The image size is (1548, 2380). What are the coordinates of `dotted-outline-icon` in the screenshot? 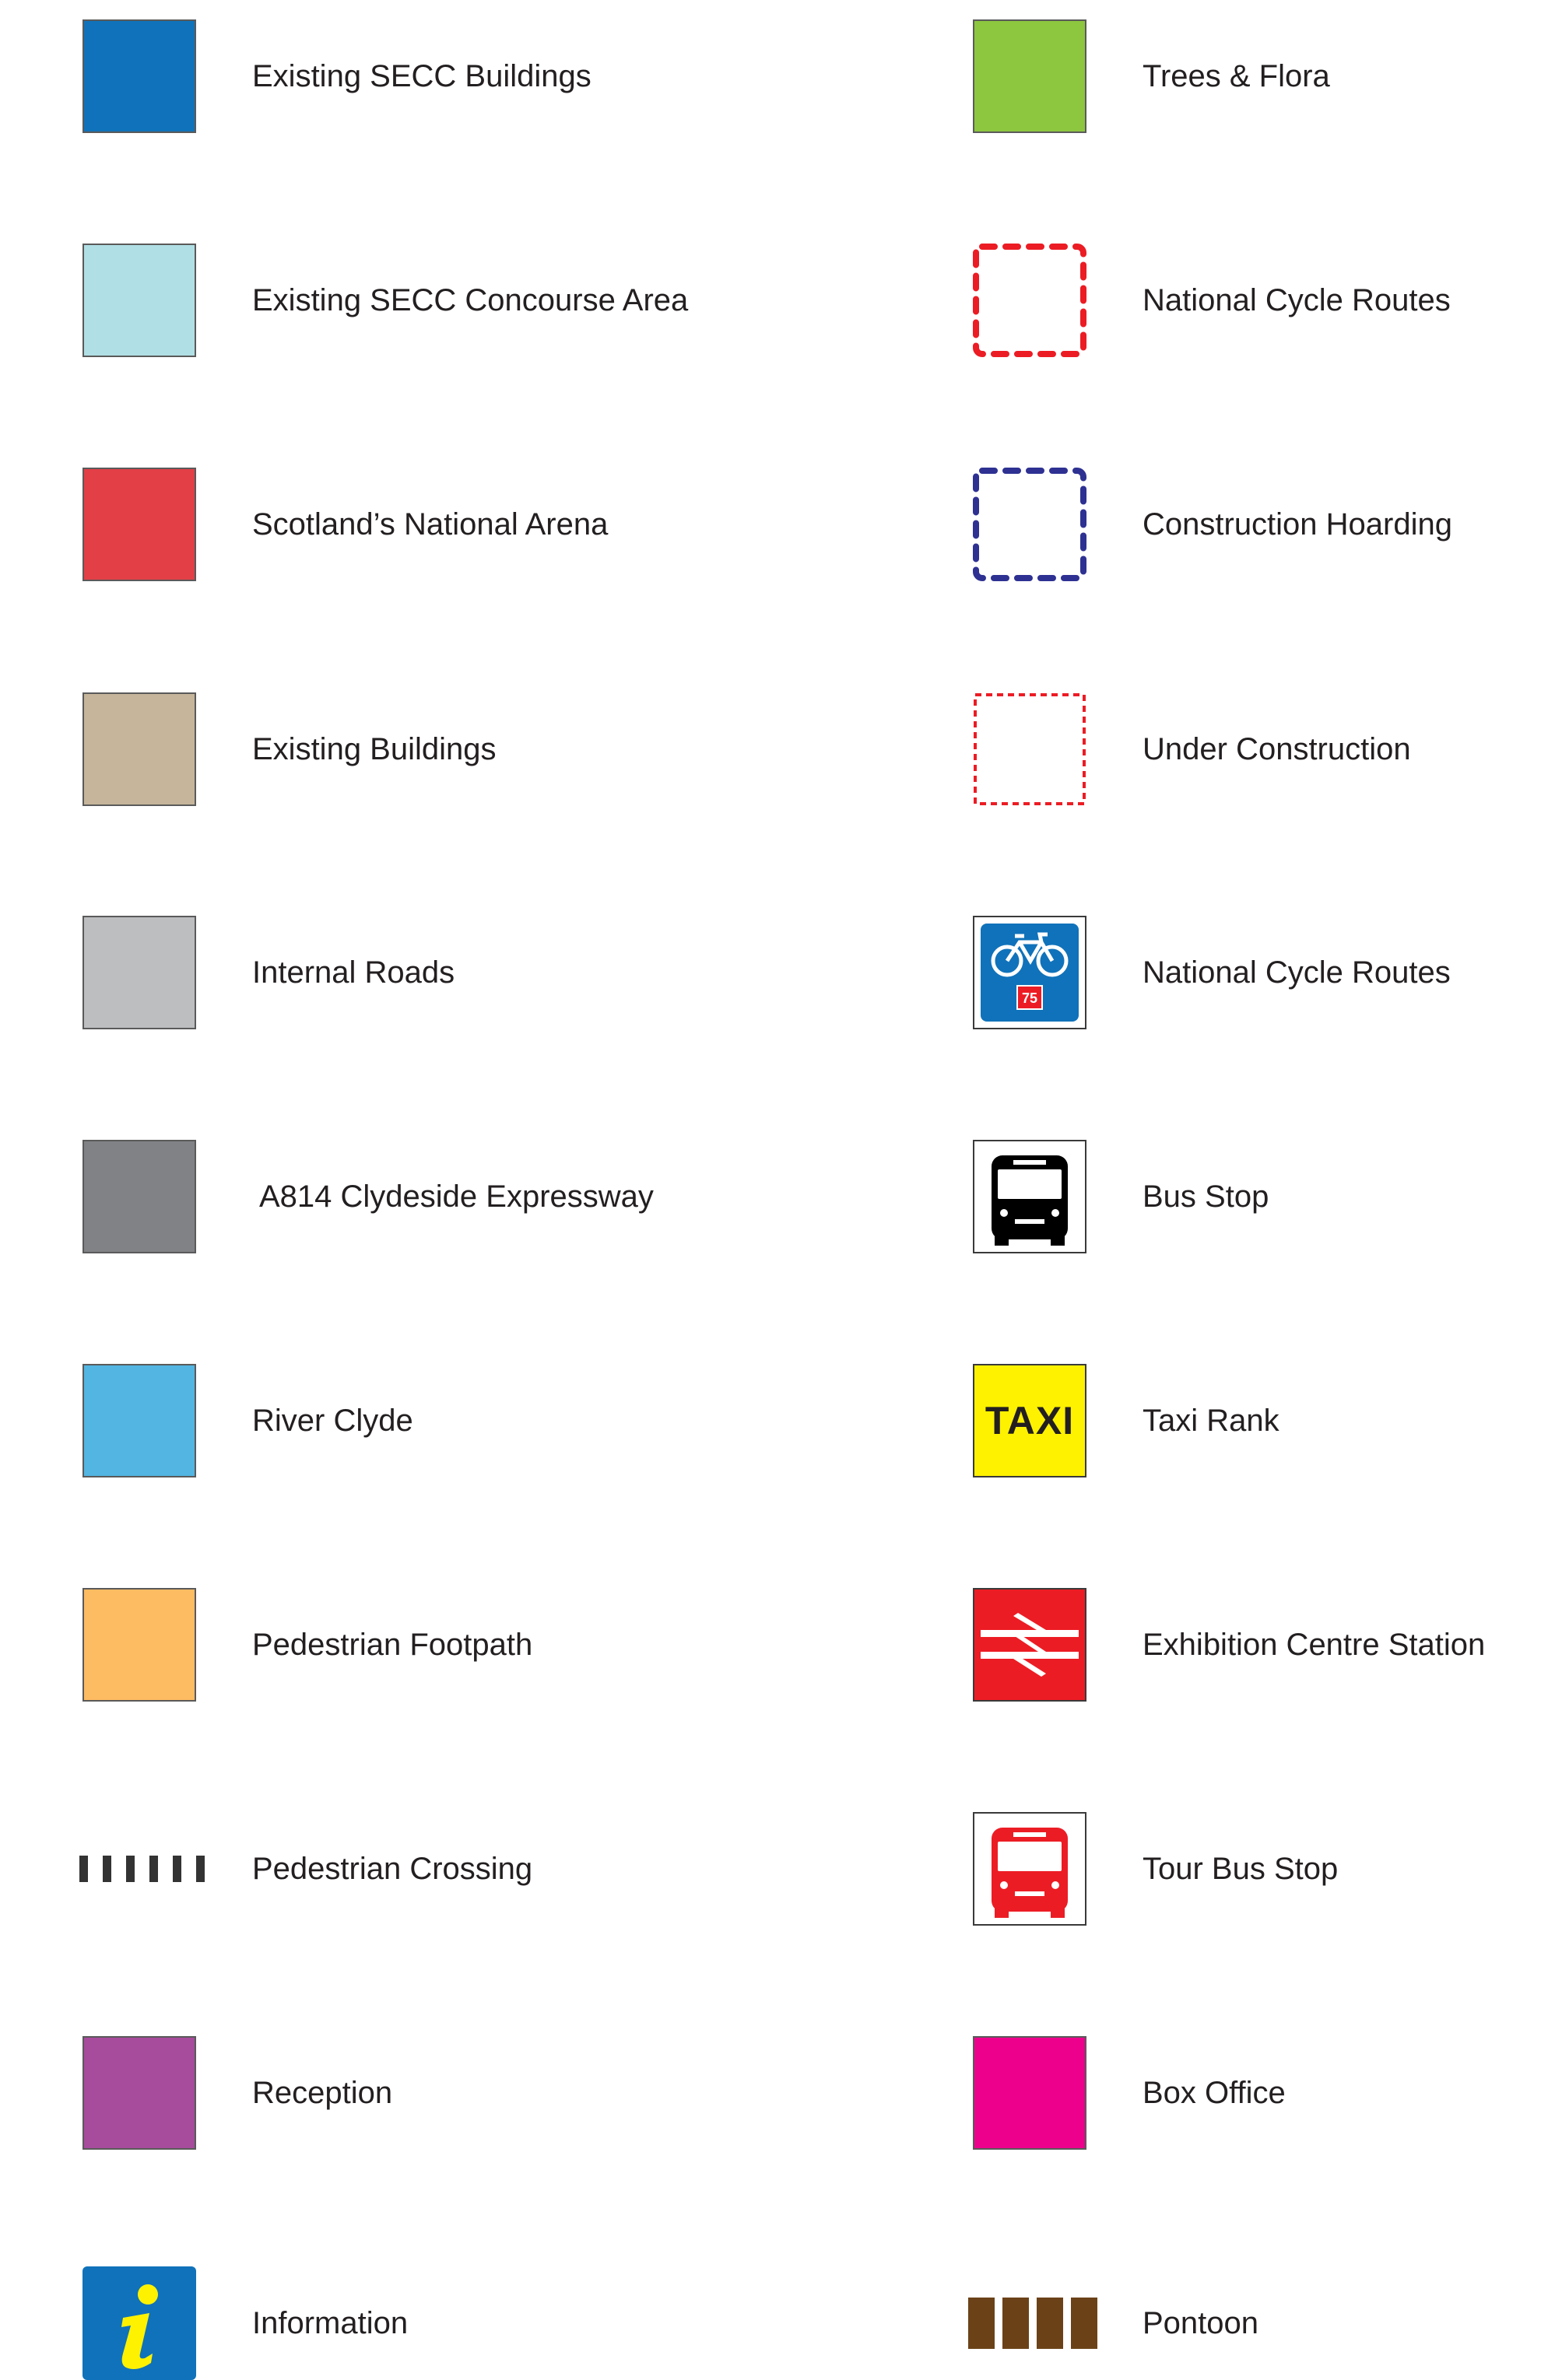 It's located at (1029, 749).